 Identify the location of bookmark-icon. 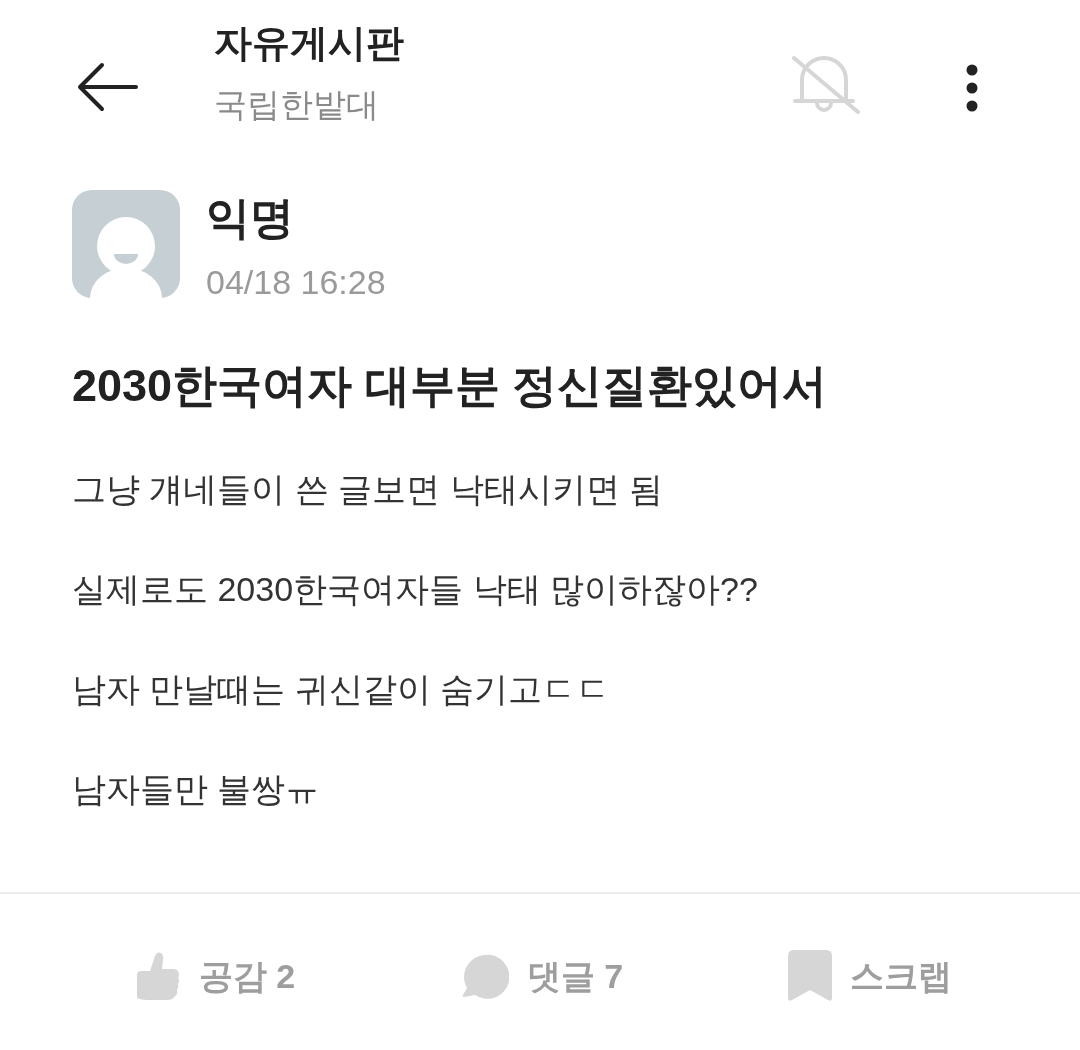
(810, 976).